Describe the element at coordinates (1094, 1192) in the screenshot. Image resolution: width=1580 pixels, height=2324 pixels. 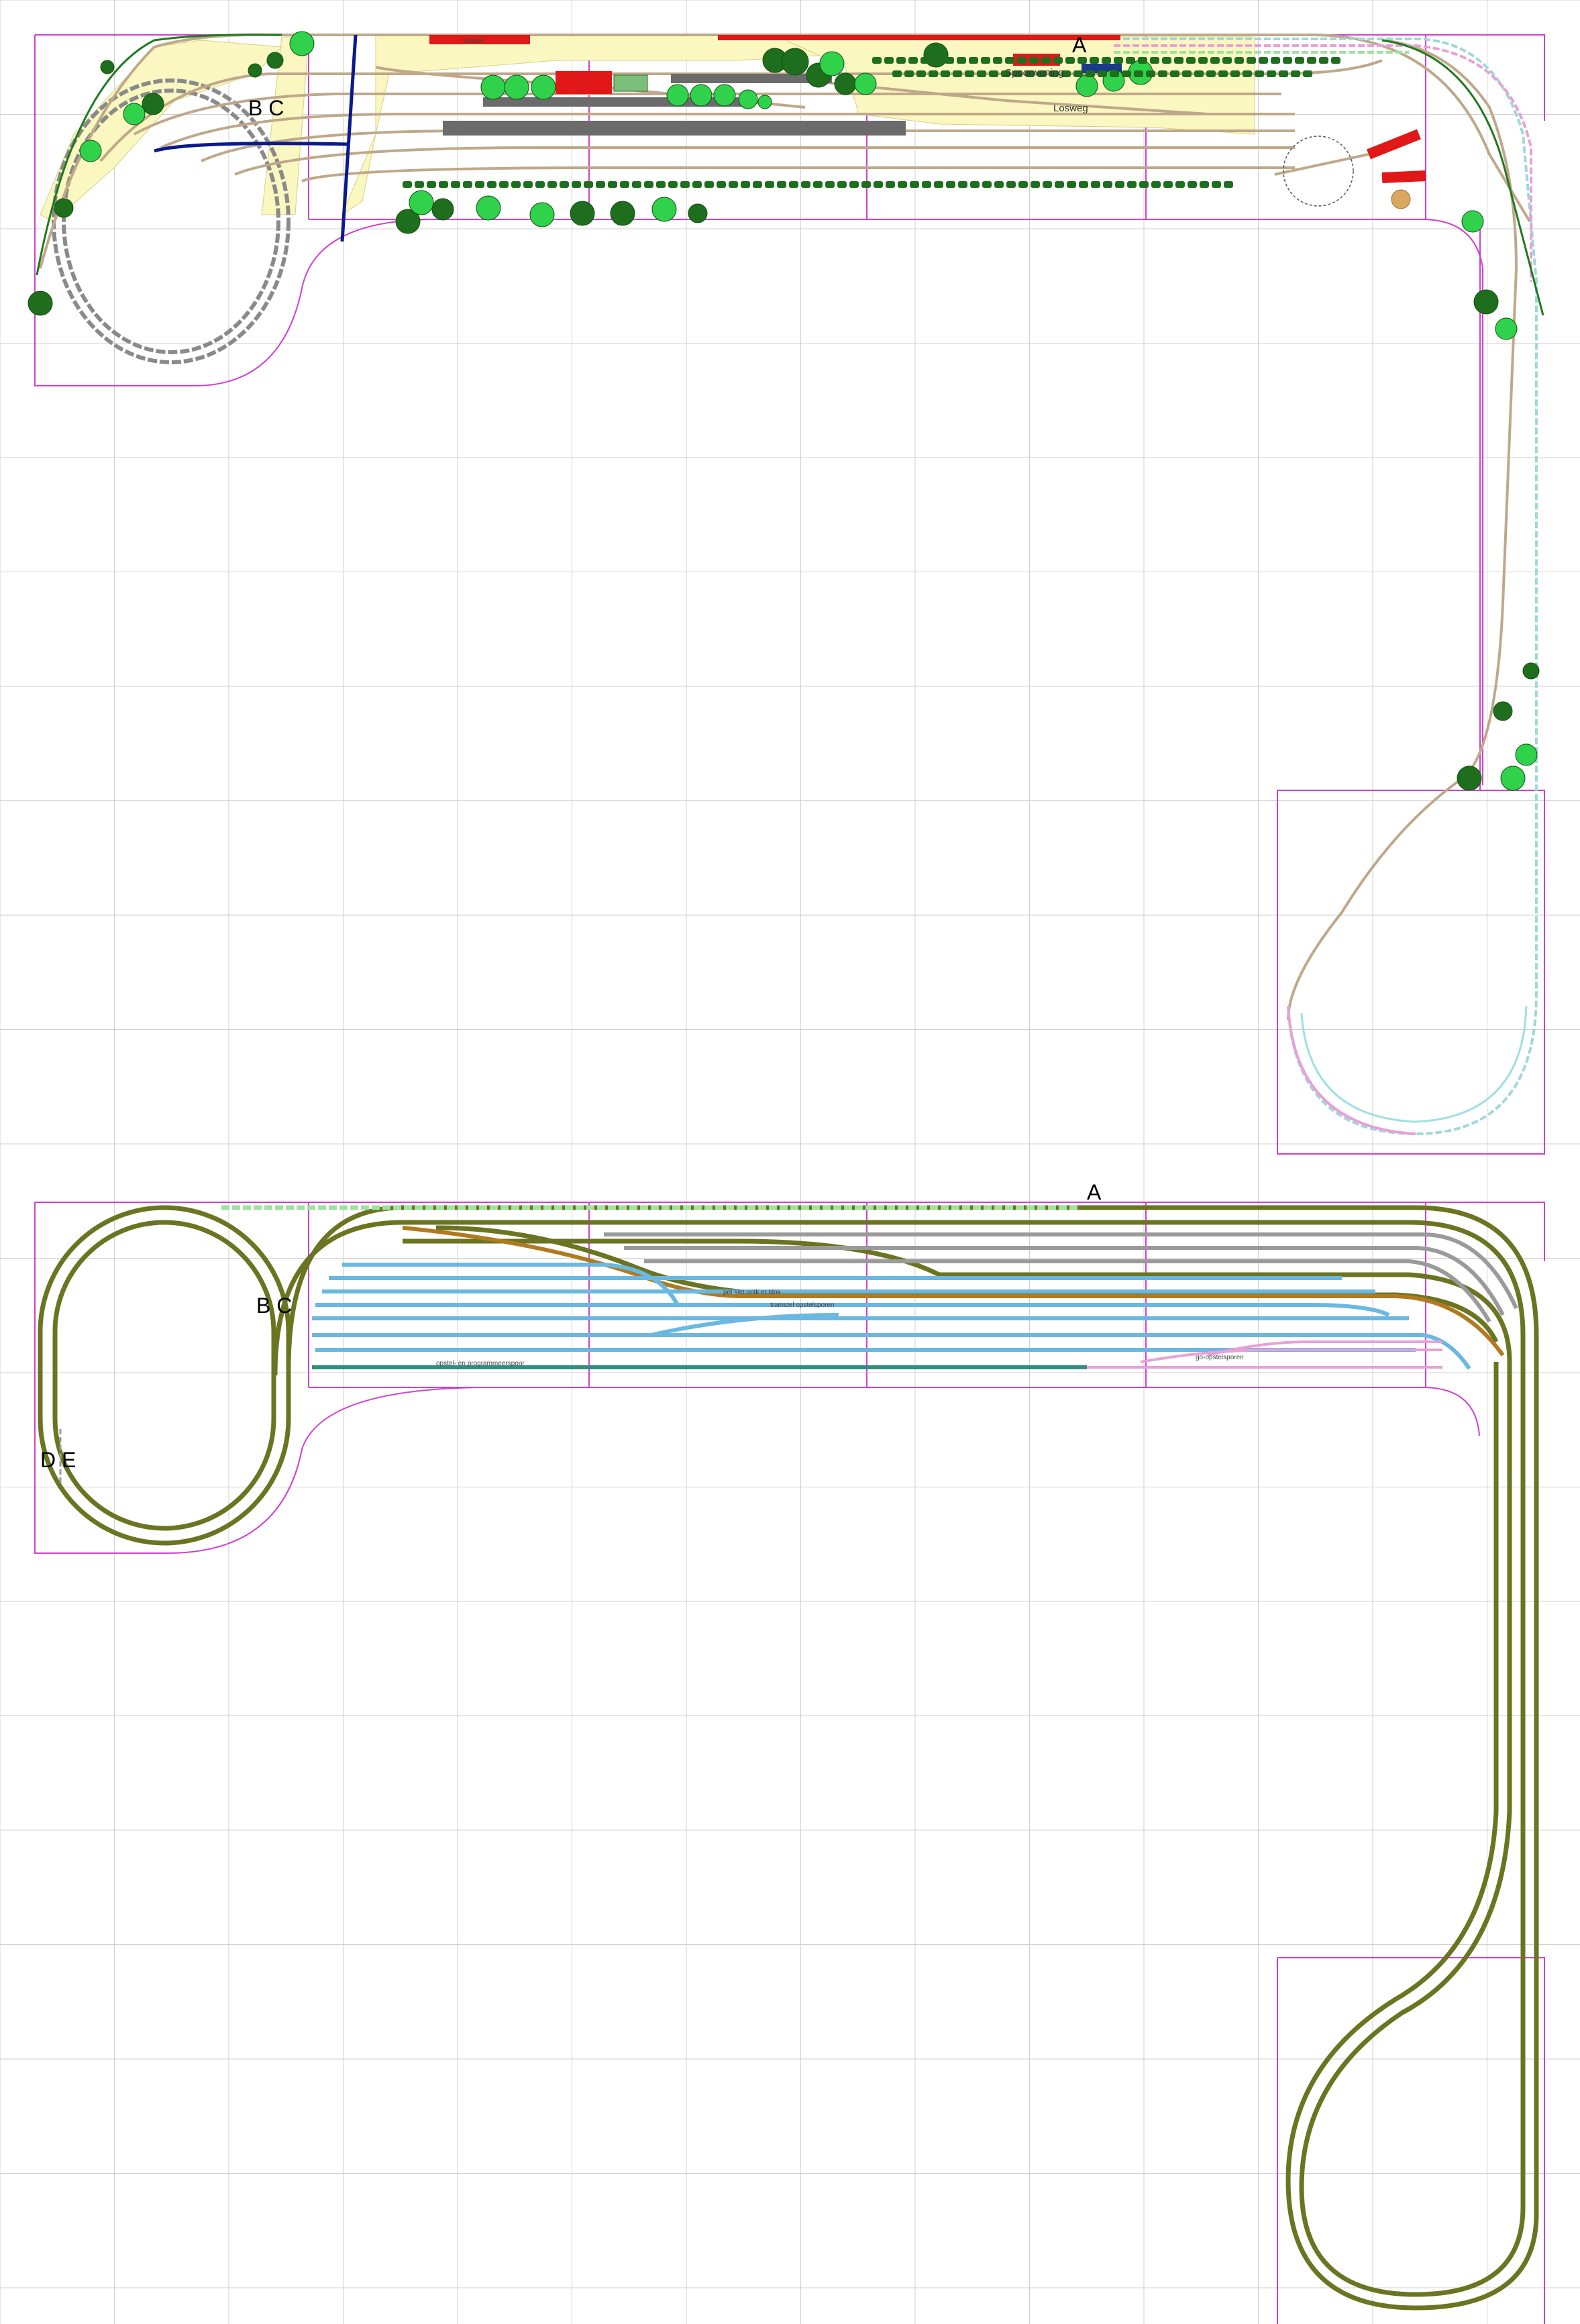
I see `marker-a-lower: A` at that location.